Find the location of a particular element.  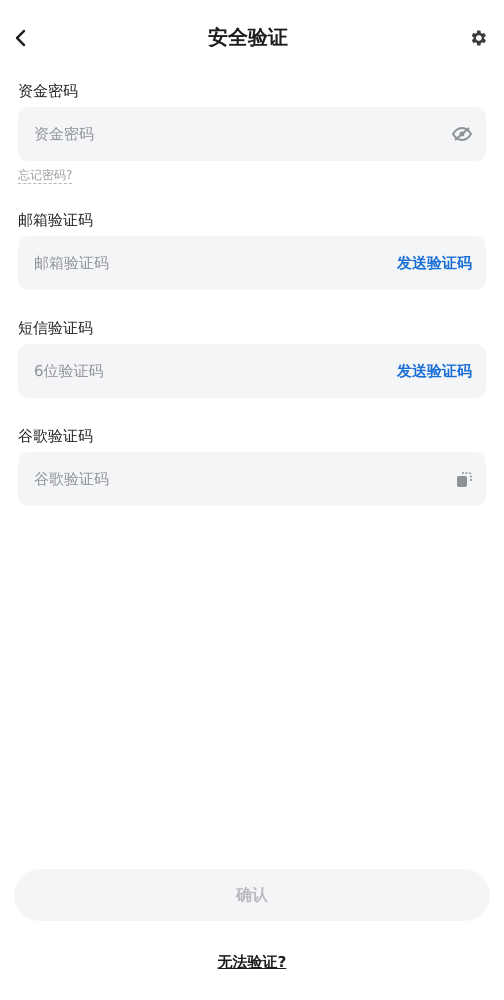

forgot-password-link: 忘记密码? is located at coordinates (45, 175).